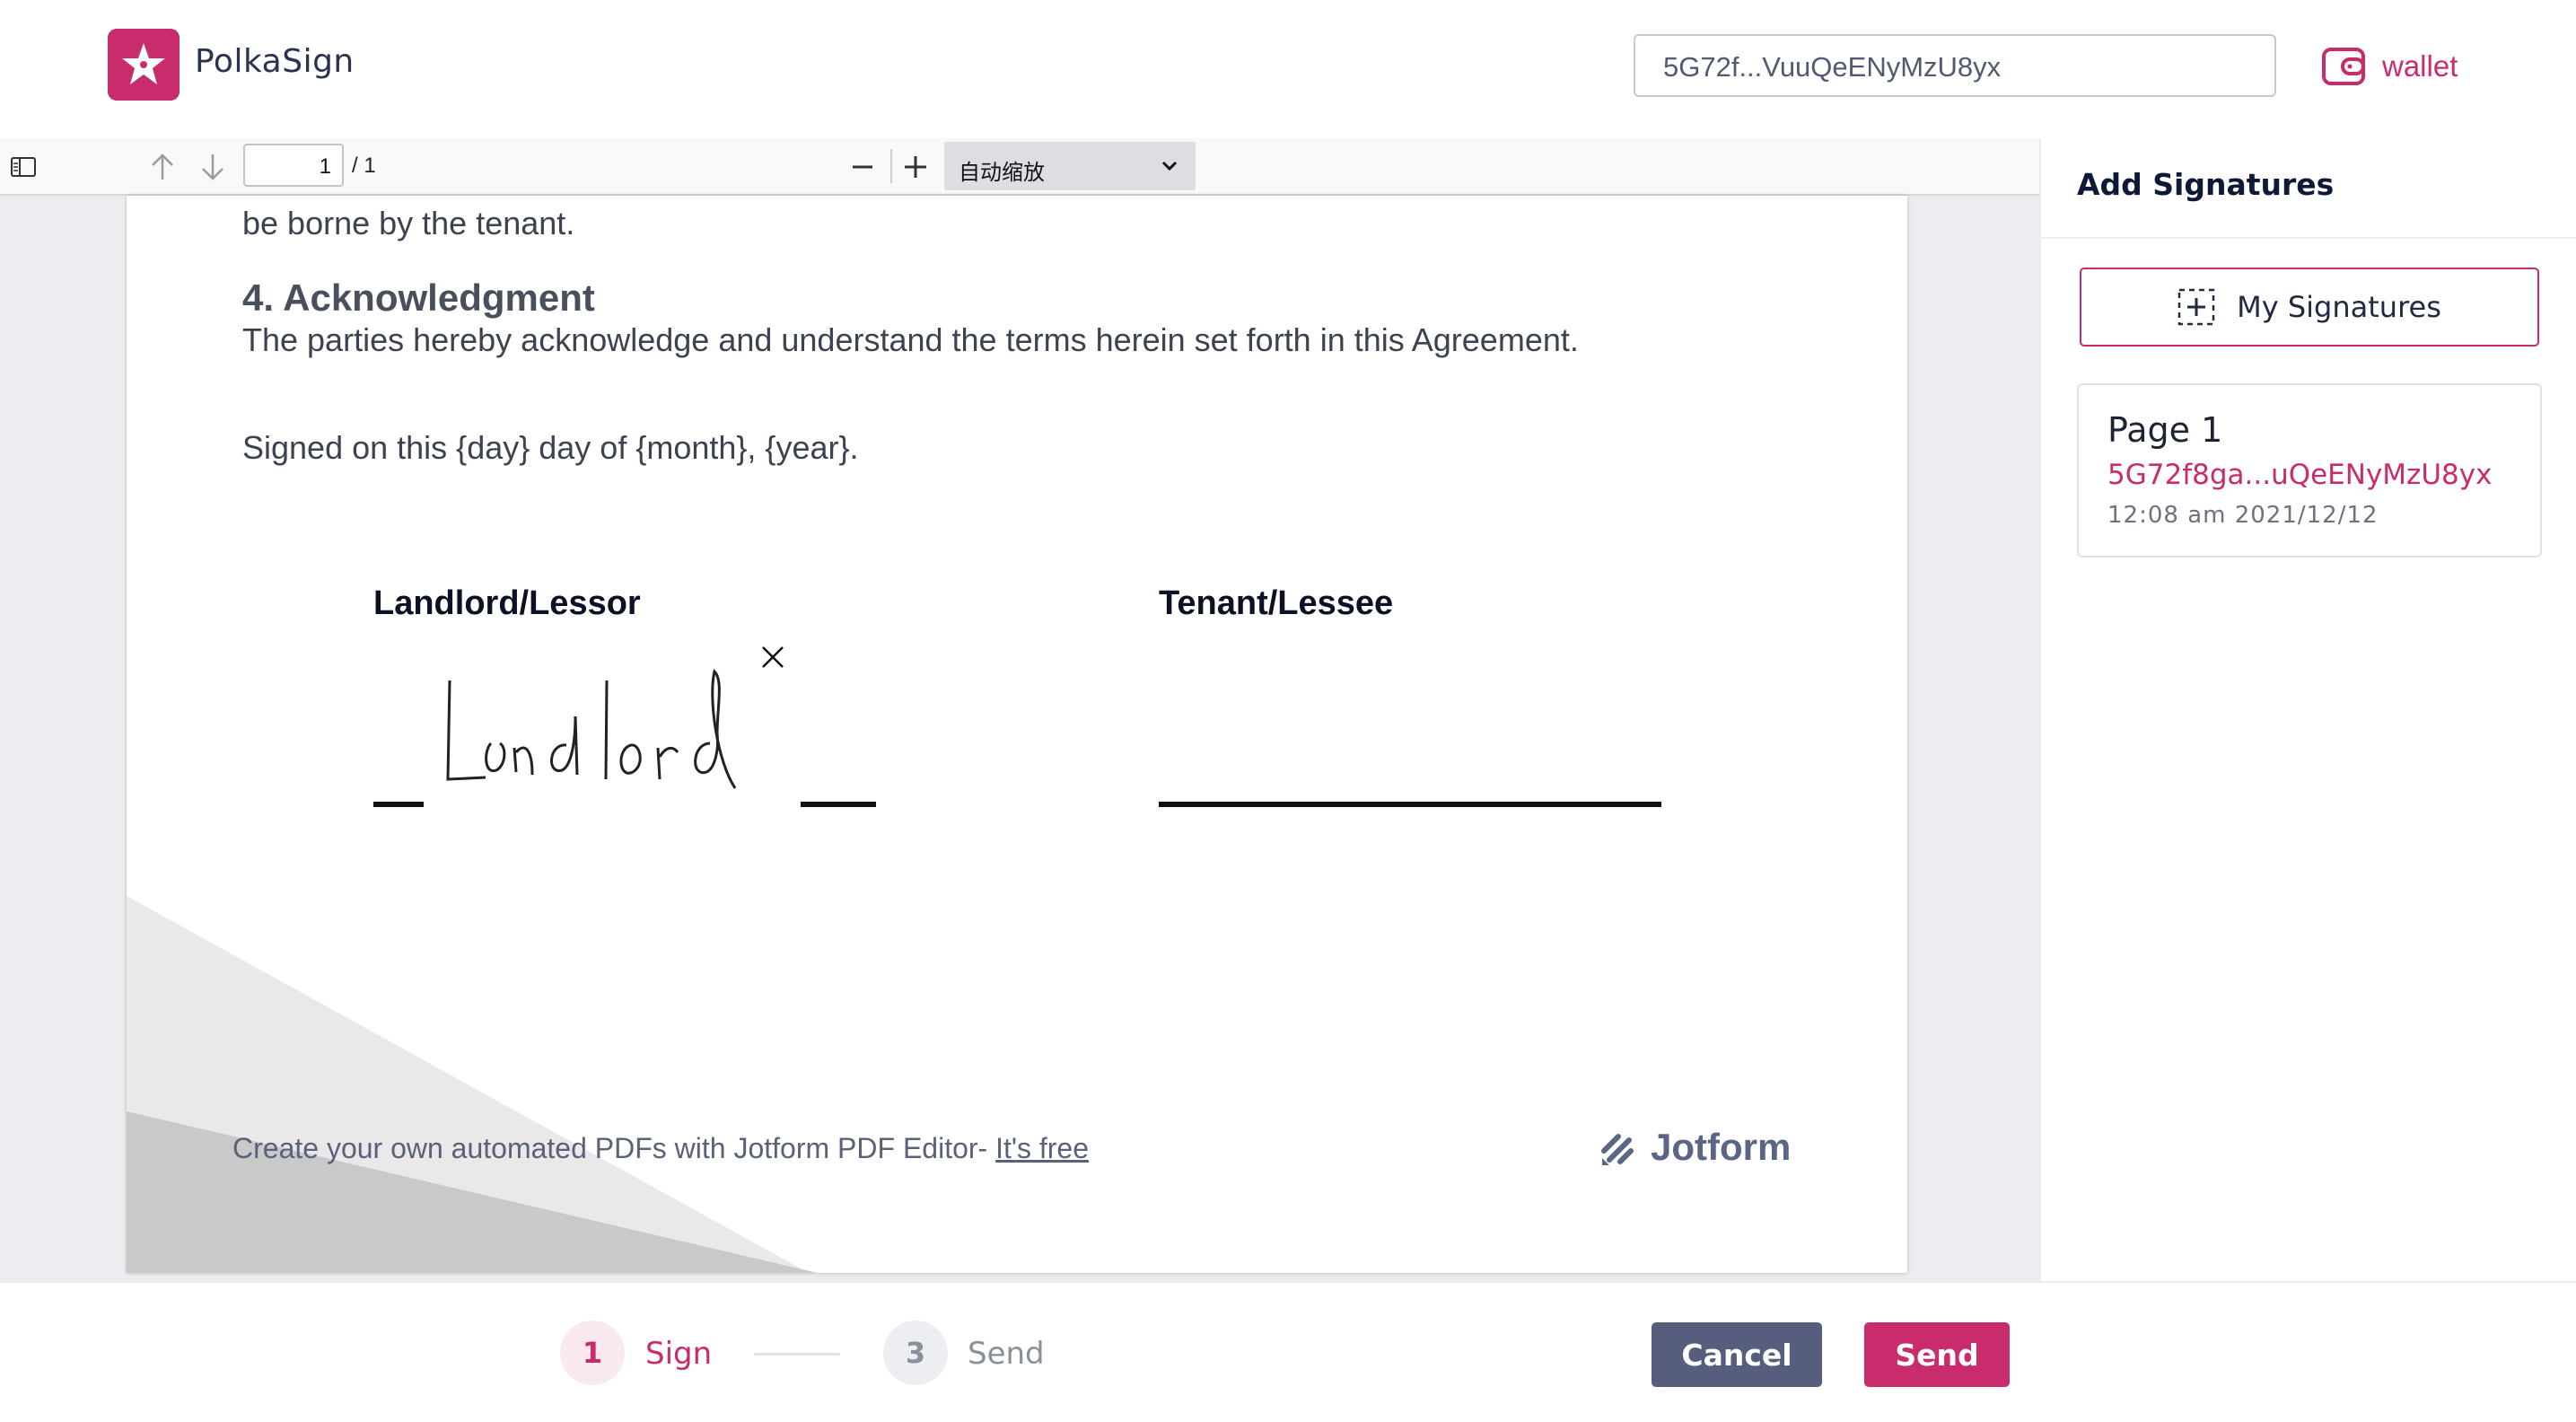 The image size is (2576, 1422). Describe the element at coordinates (1410, 804) in the screenshot. I see `tenant-signature-line` at that location.